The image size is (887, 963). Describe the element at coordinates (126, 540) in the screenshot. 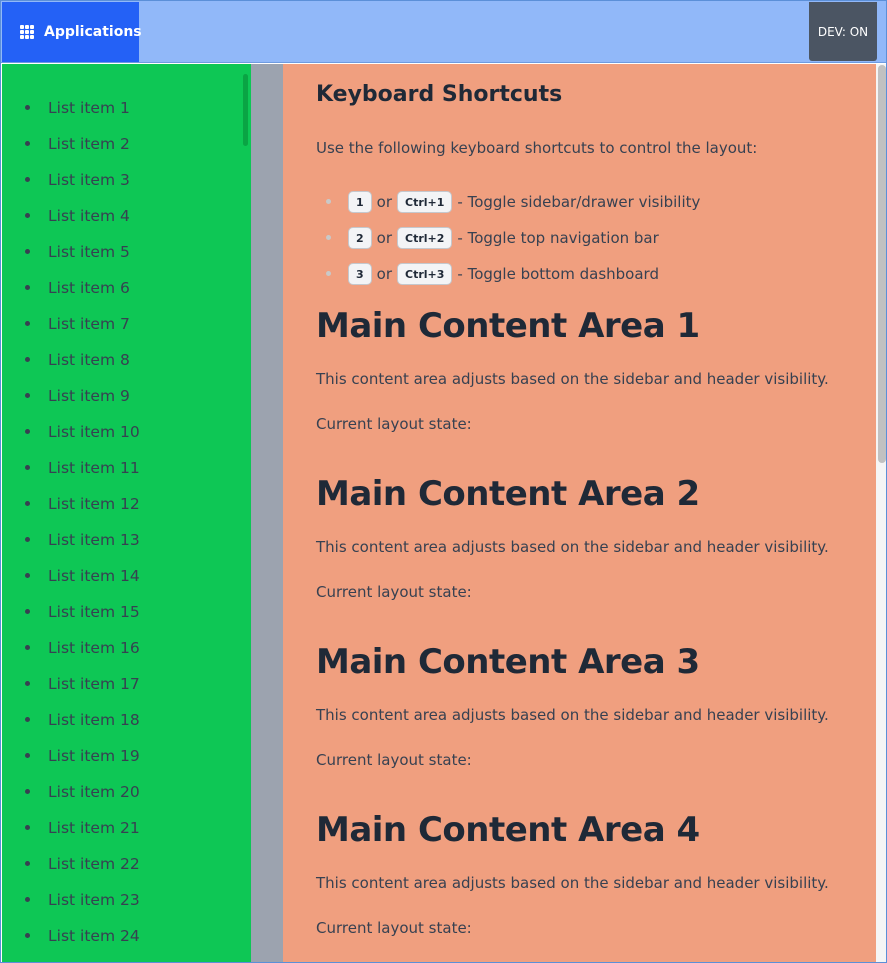

I see `sidebar-list-item: List item 13` at that location.